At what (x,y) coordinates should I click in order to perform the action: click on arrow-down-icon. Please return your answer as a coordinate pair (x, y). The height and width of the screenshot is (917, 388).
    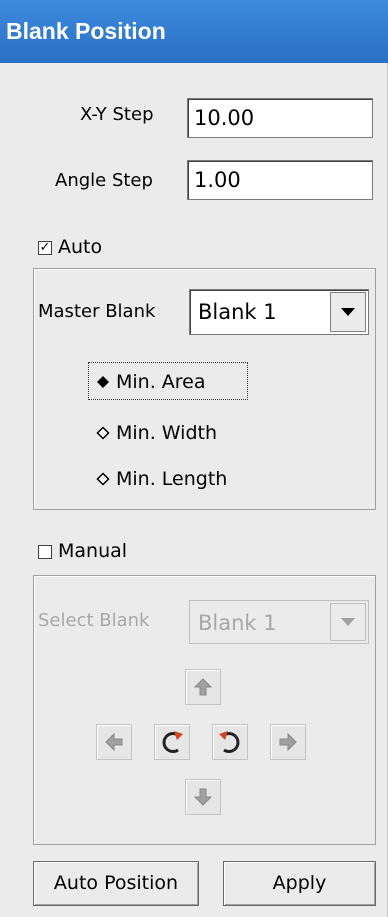
    Looking at the image, I should click on (203, 797).